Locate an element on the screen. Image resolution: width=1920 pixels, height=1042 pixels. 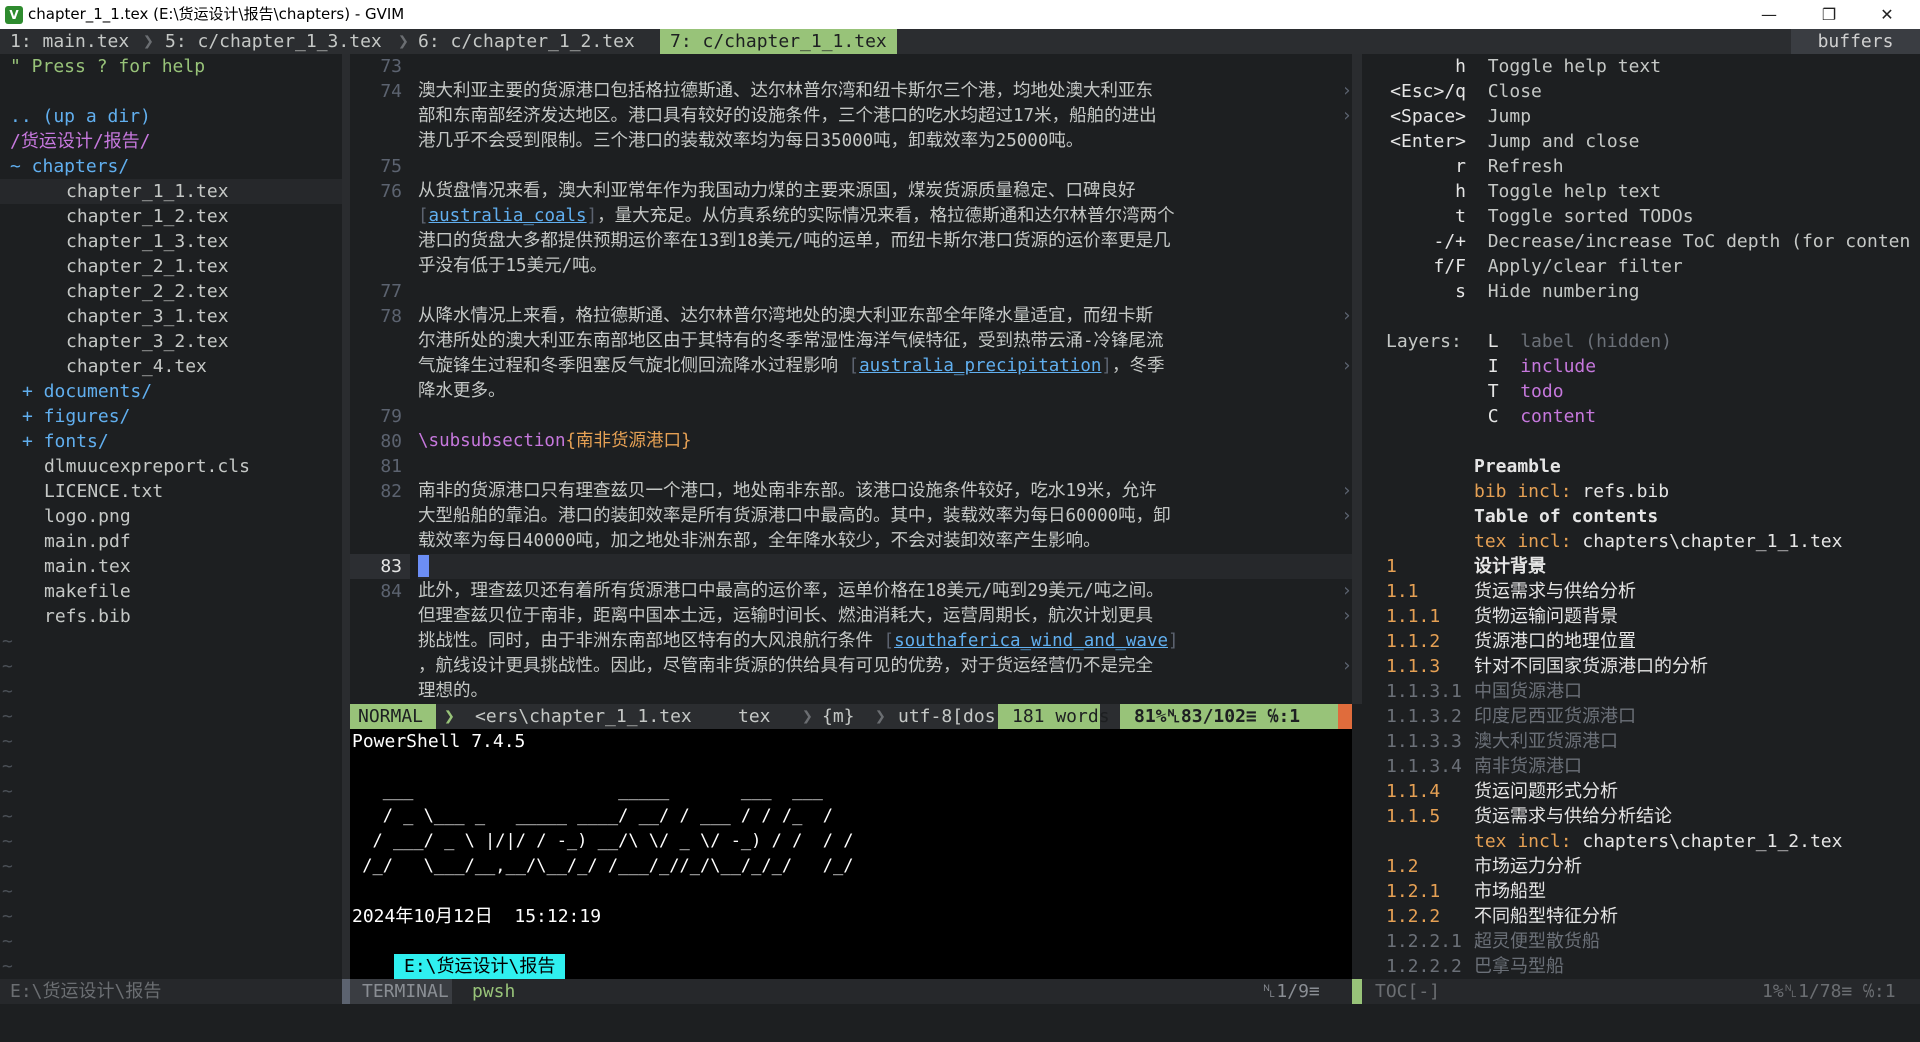
tree-file: chapter_3_1.tex is located at coordinates (171, 316).